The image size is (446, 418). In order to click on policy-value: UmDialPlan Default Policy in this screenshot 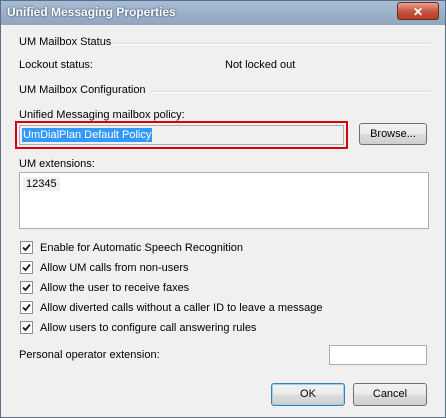, I will do `click(87, 135)`.